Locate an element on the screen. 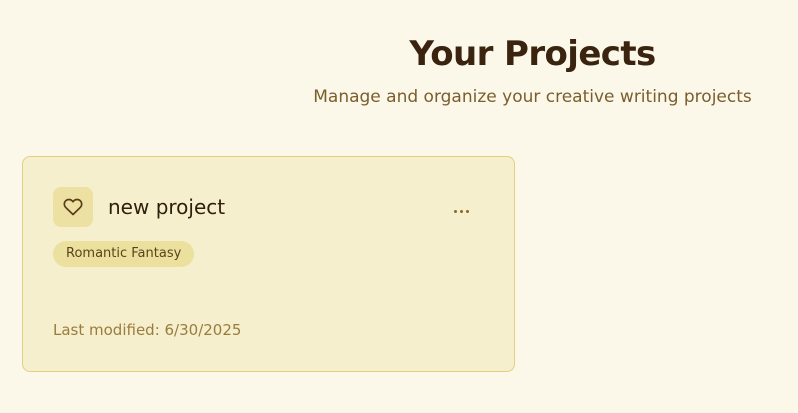 The width and height of the screenshot is (798, 413). page-title: Your Projects is located at coordinates (532, 54).